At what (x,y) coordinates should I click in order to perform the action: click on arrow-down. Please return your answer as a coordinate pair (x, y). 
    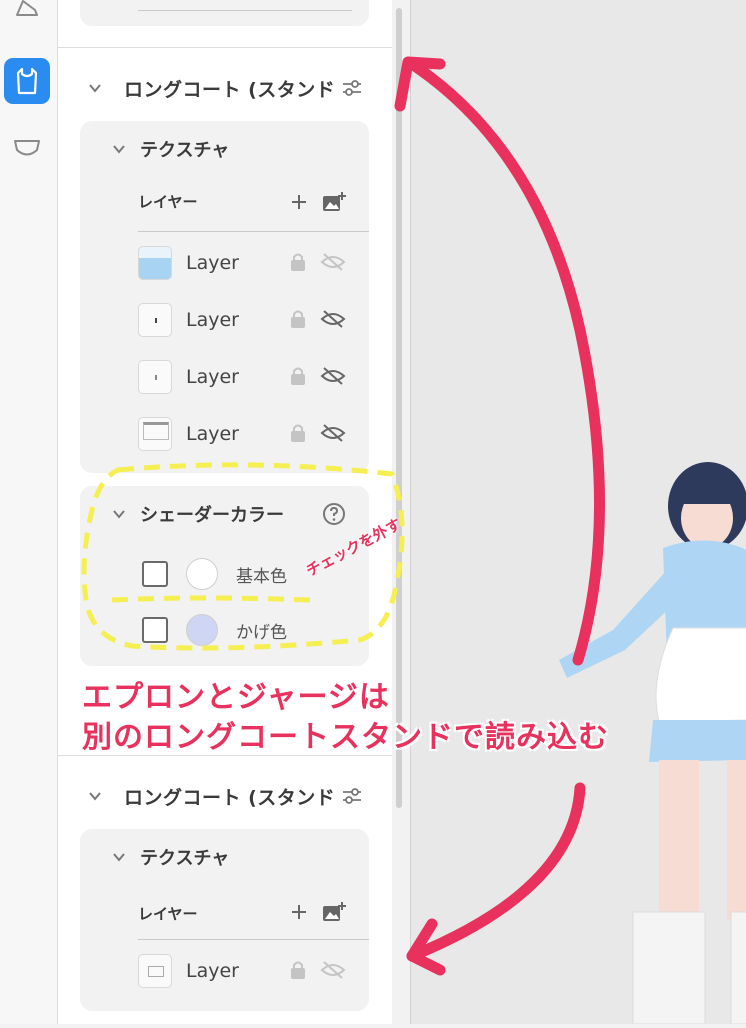
    Looking at the image, I should click on (496, 872).